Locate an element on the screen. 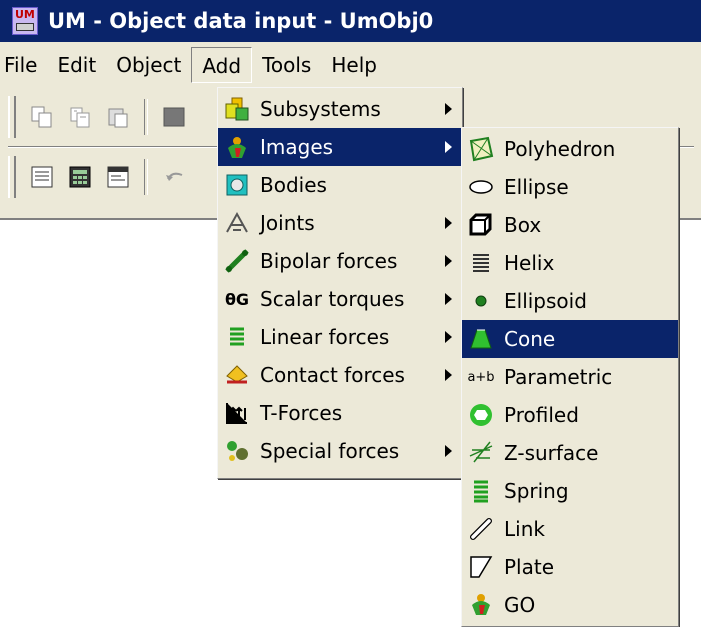 The width and height of the screenshot is (701, 627). helix-icon is located at coordinates (481, 263).